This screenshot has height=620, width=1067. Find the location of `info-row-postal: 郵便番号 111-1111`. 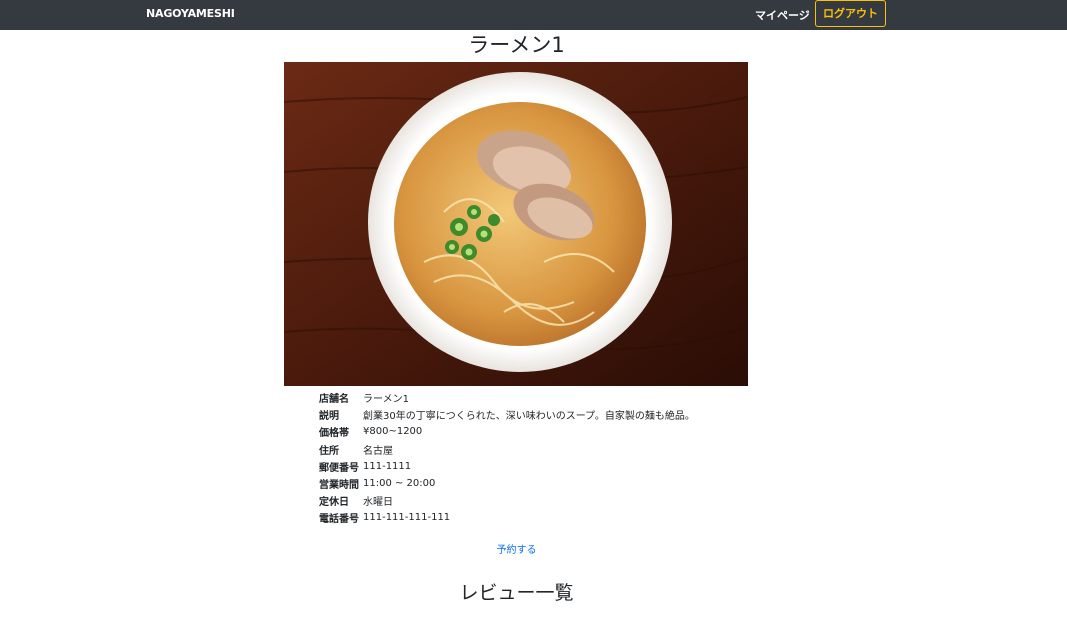

info-row-postal: 郵便番号 111-1111 is located at coordinates (507, 466).